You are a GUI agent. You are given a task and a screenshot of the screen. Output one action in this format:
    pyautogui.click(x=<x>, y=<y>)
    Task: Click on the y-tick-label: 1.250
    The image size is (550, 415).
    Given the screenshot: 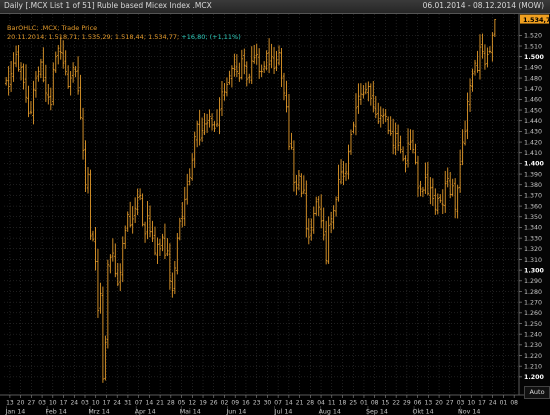 What is the action you would take?
    pyautogui.click(x=533, y=324)
    